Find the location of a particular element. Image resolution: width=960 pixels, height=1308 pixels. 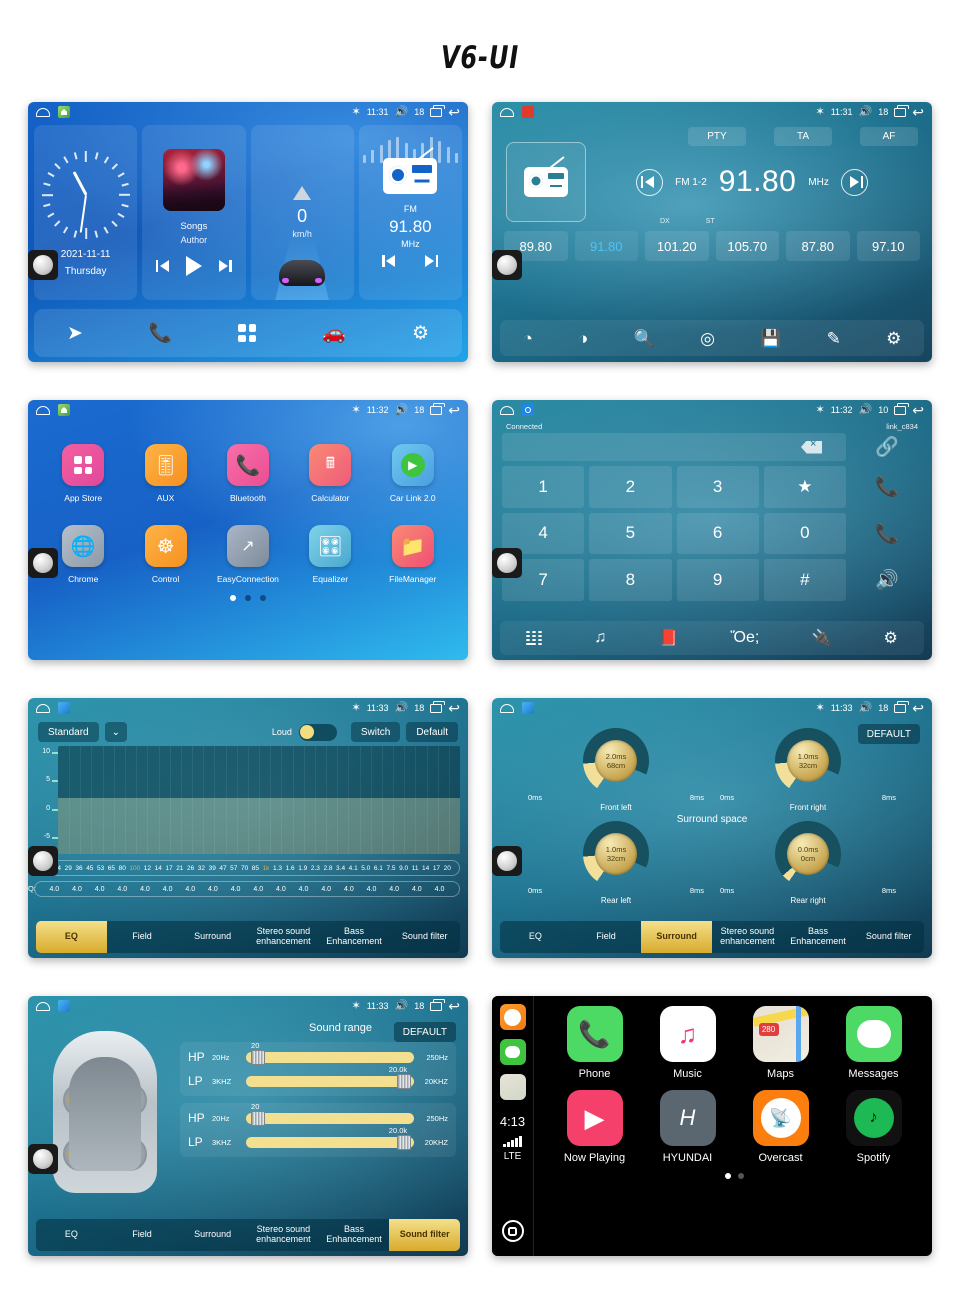

call-log-icon: Ὅе; is located at coordinates (744, 638).